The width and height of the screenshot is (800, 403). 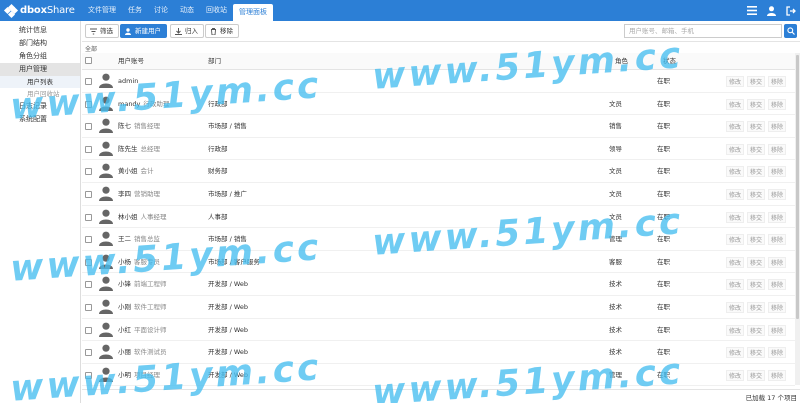 I want to click on table-row: 小丽 软件测试员 开发部 / Web 技术 在职 修改 移交 移除, so click(x=438, y=352).